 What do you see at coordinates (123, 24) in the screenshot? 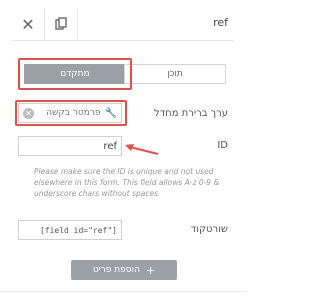
I see `item-header: ✕ ref` at bounding box center [123, 24].